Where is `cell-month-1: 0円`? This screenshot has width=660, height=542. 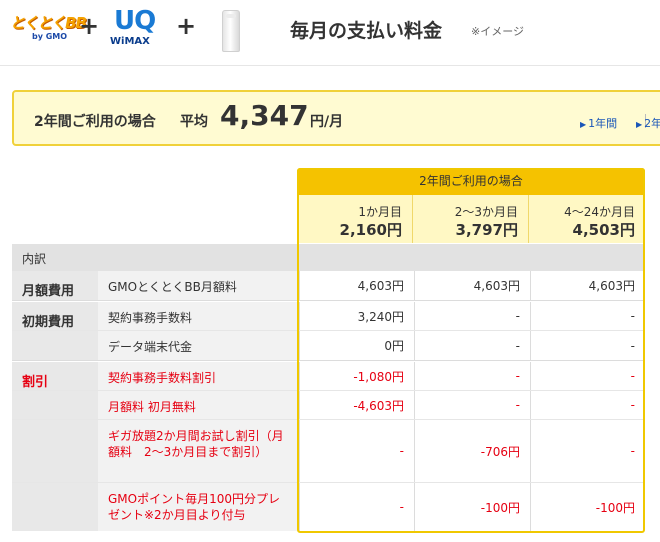 cell-month-1: 0円 is located at coordinates (356, 345).